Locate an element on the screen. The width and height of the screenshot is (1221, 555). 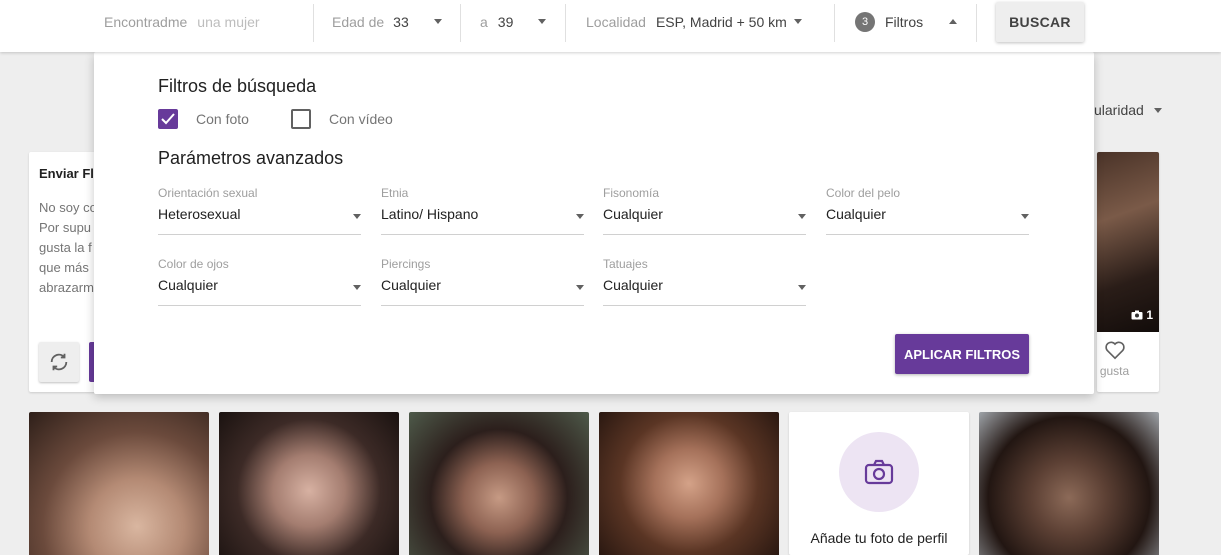
filters-label: Filtros is located at coordinates (904, 21).